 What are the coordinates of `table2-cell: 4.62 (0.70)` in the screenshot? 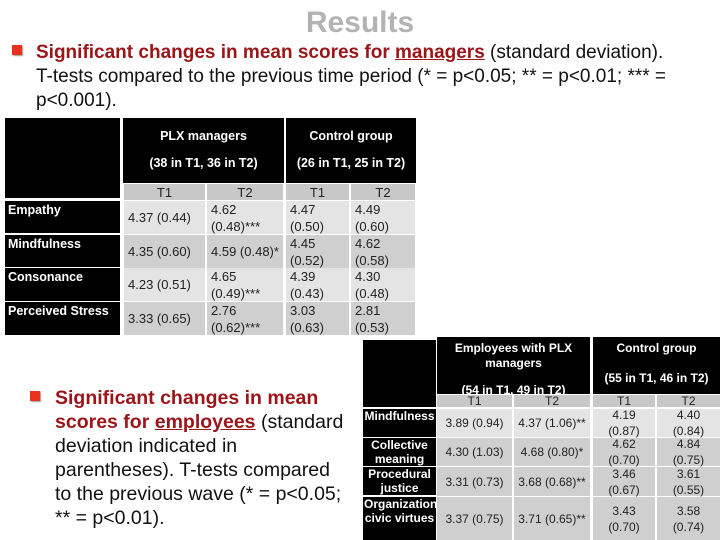 It's located at (624, 452).